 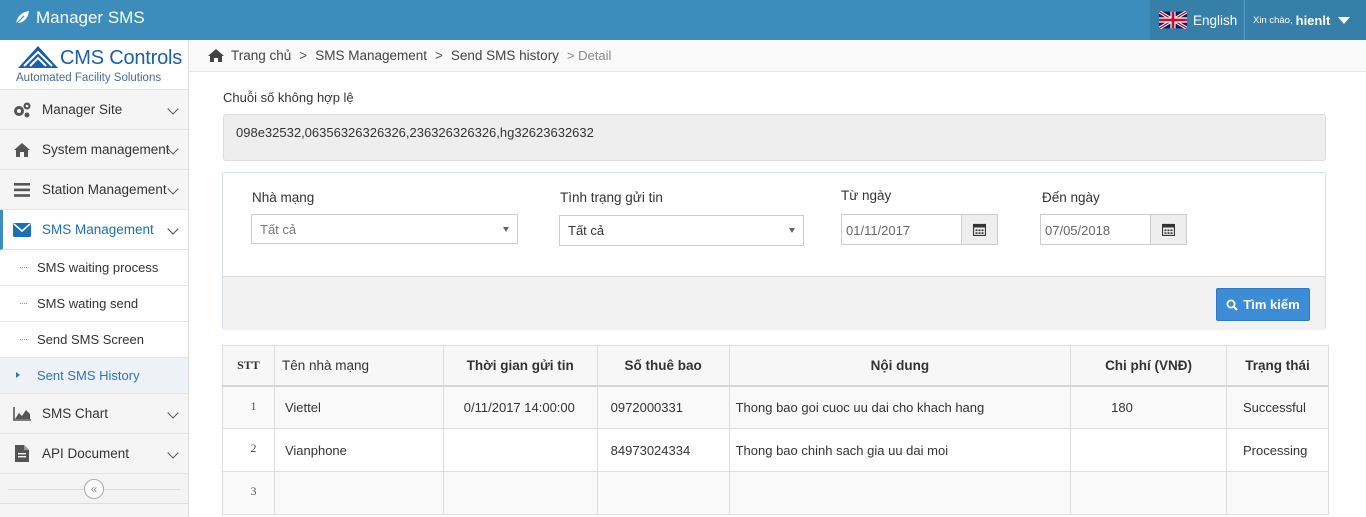 What do you see at coordinates (520, 366) in the screenshot?
I see `column-header-send-time: Thời gian gửi tin` at bounding box center [520, 366].